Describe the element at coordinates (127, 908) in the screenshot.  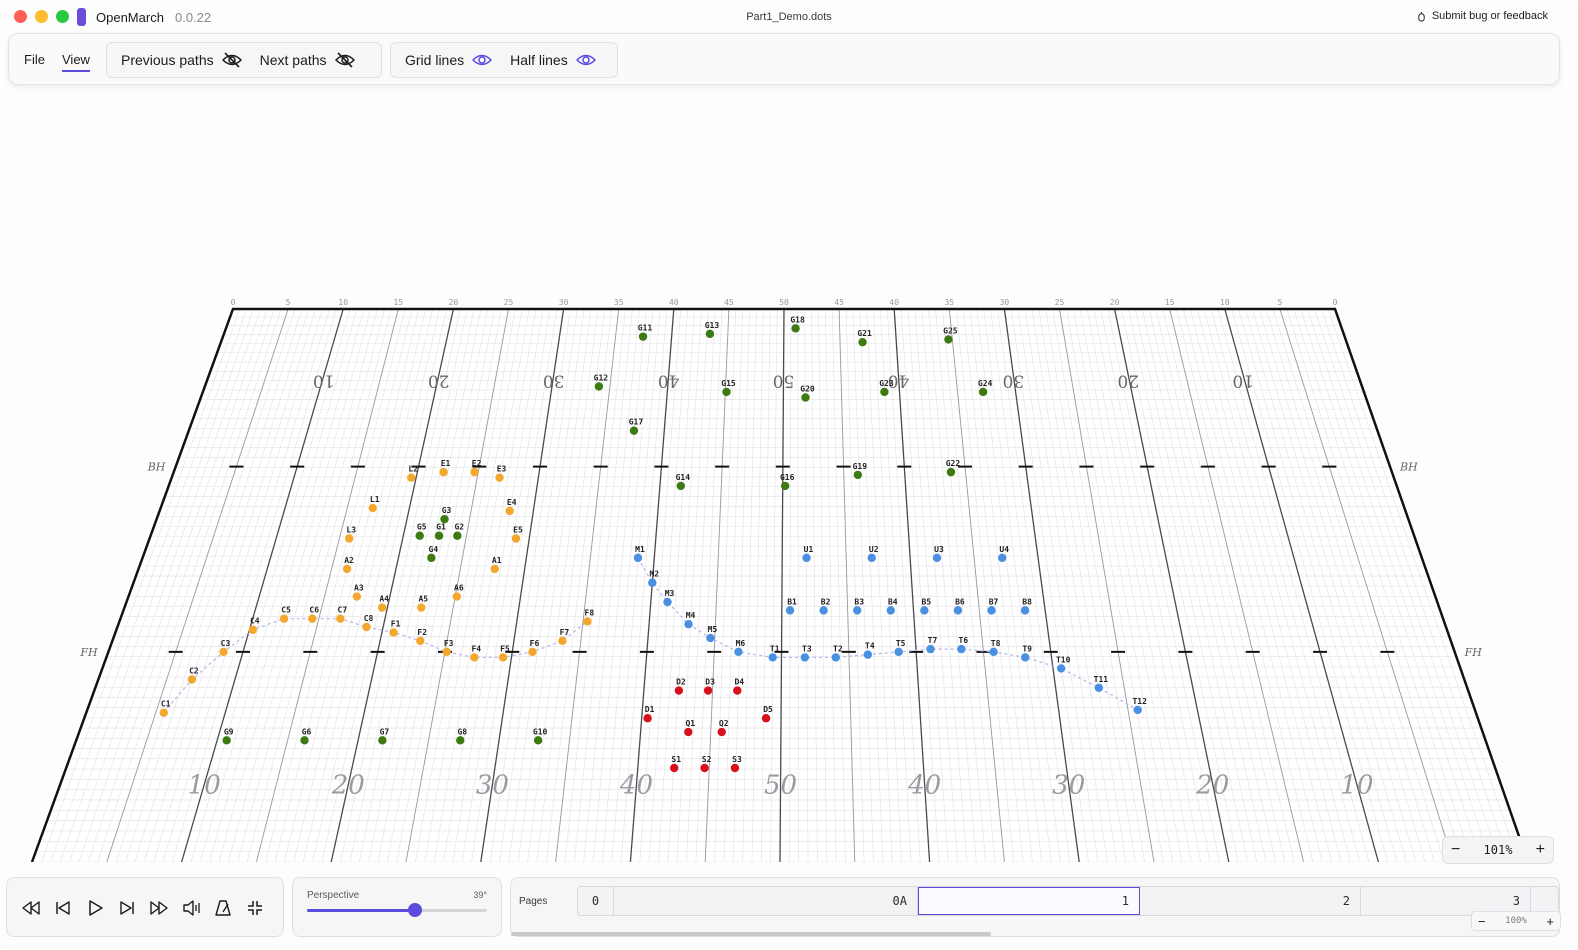
I see `next-page-button` at that location.